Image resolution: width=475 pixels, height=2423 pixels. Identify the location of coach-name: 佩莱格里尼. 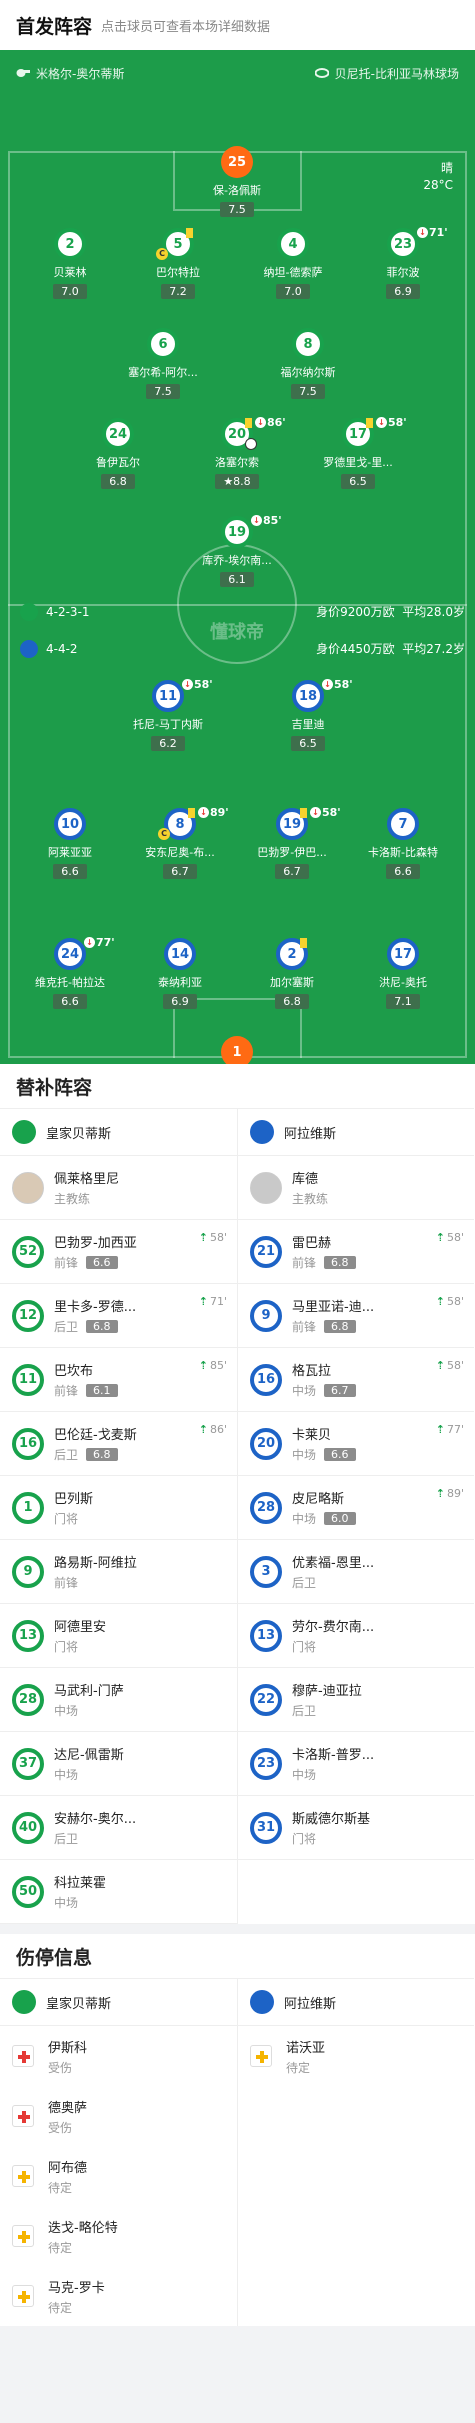
(87, 1179).